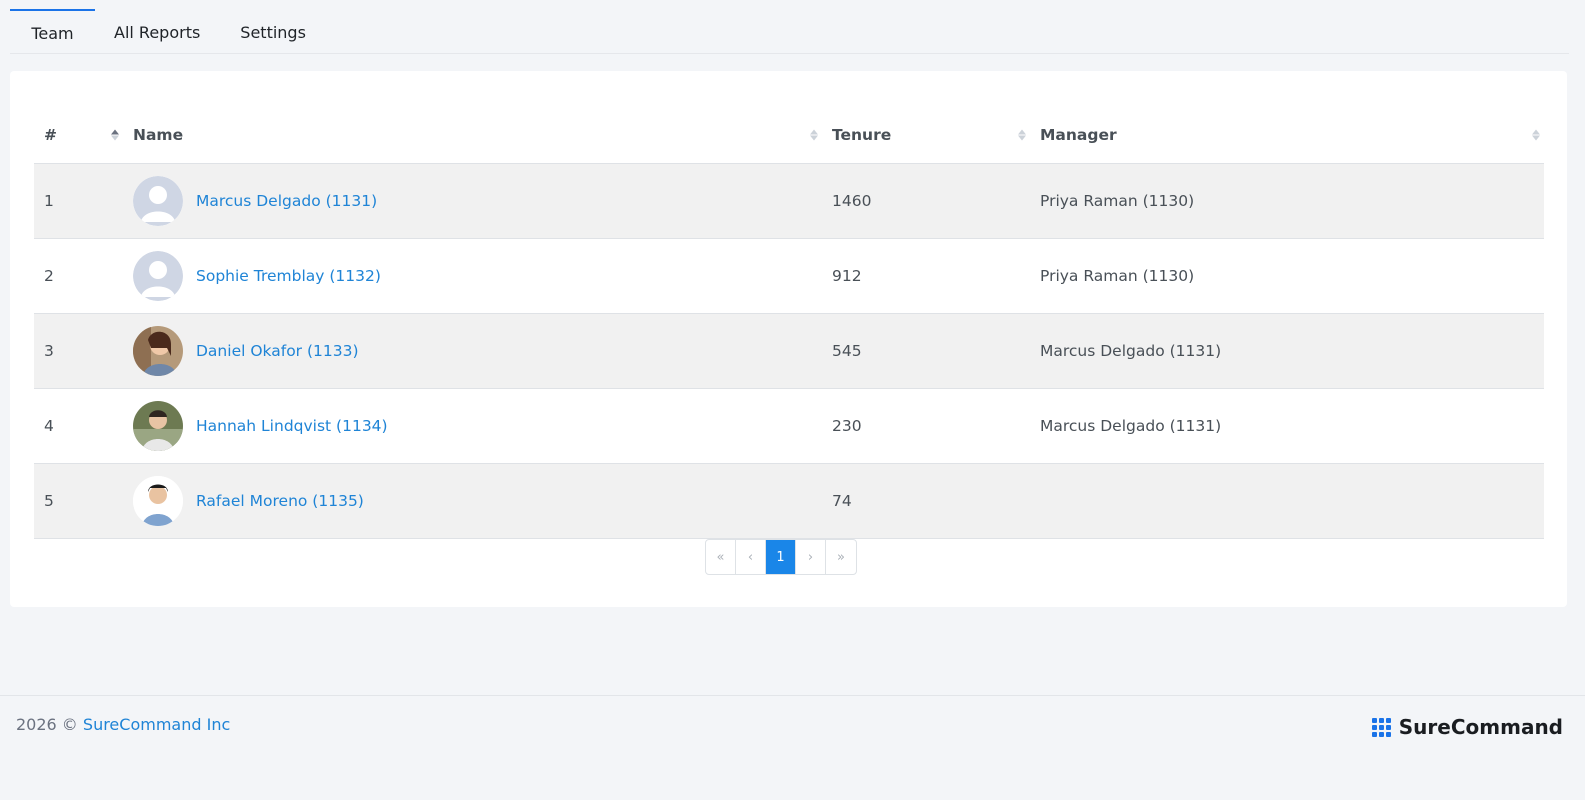  Describe the element at coordinates (789, 31) in the screenshot. I see `tab-bar: Team All Reports Settings` at that location.